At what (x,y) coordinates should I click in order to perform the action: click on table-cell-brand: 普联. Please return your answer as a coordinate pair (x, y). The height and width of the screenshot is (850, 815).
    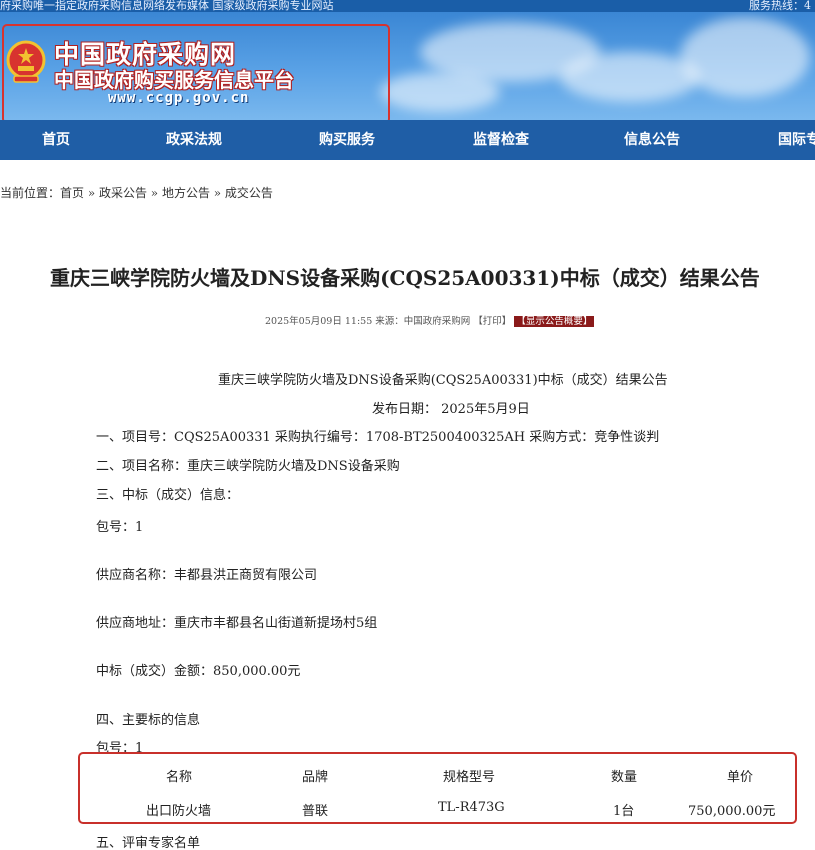
    Looking at the image, I should click on (315, 811).